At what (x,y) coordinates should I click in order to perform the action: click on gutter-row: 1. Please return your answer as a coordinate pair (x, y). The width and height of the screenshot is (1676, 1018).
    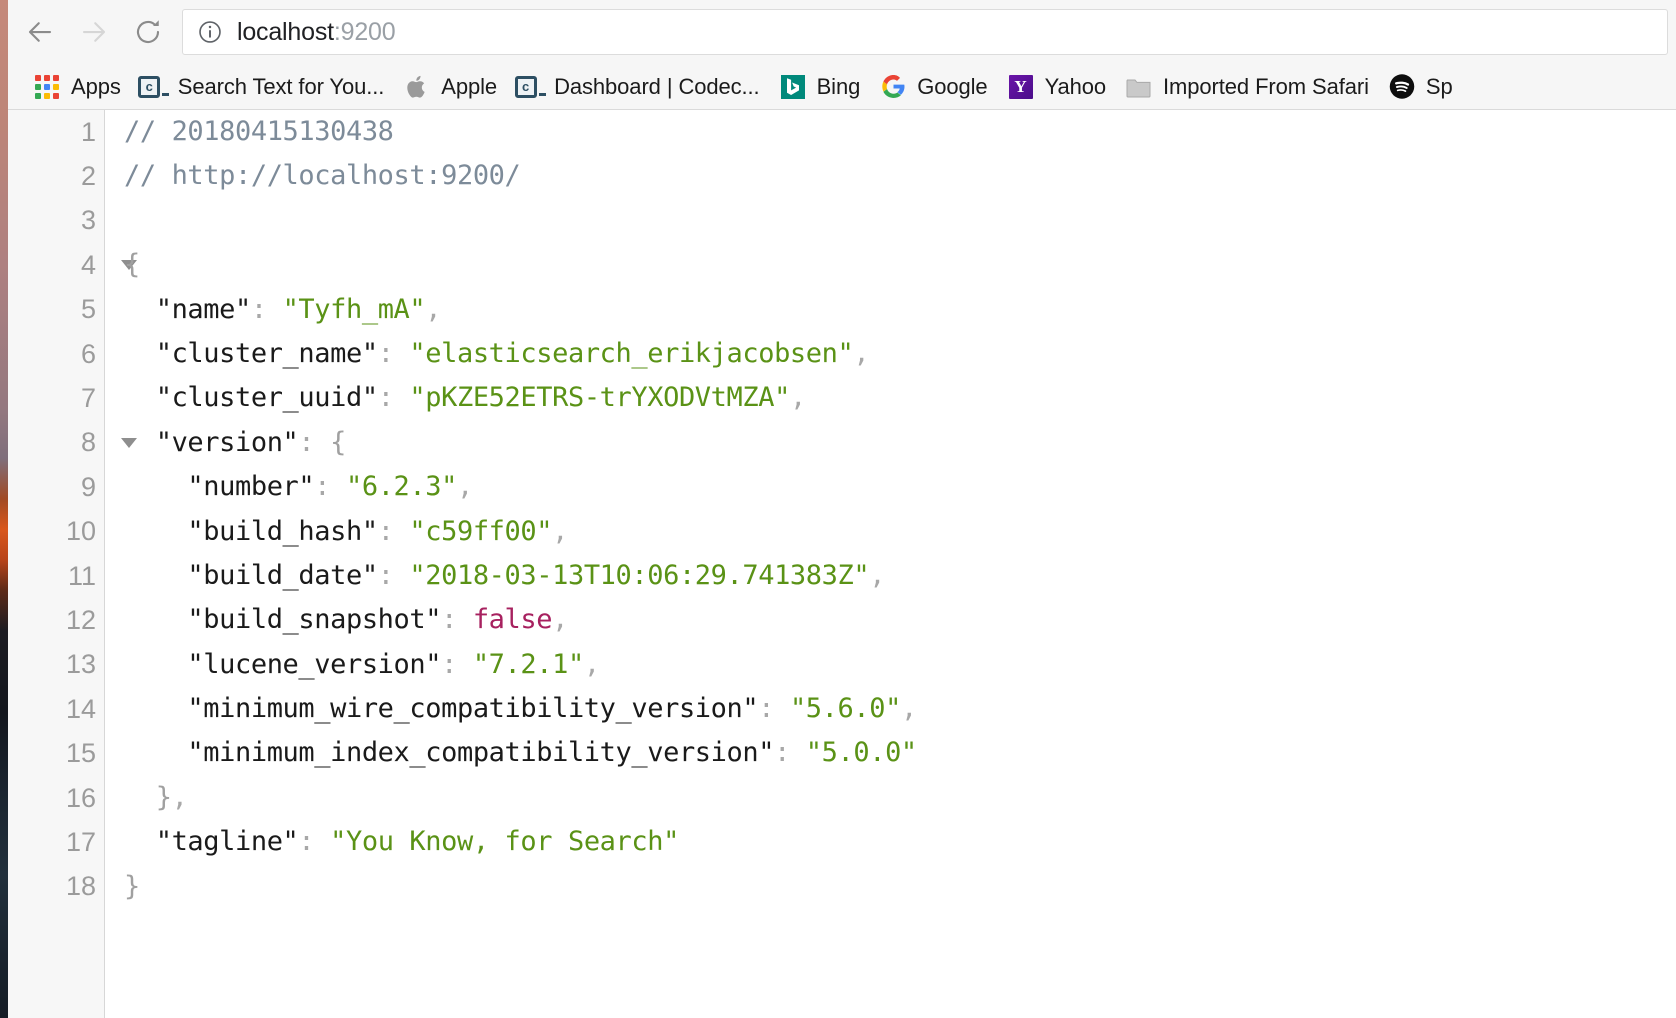
    Looking at the image, I should click on (56, 132).